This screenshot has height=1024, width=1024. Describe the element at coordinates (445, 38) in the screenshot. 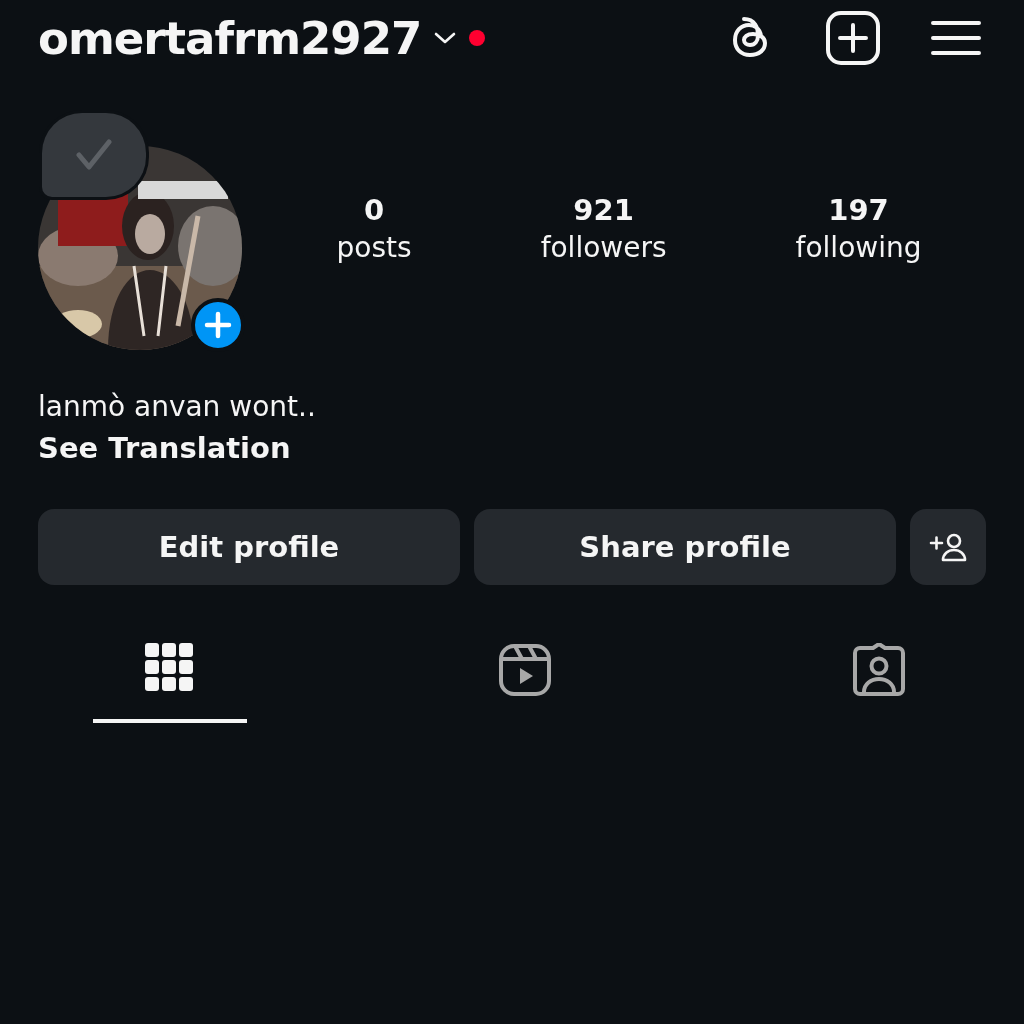

I see `chevron-down-icon` at that location.